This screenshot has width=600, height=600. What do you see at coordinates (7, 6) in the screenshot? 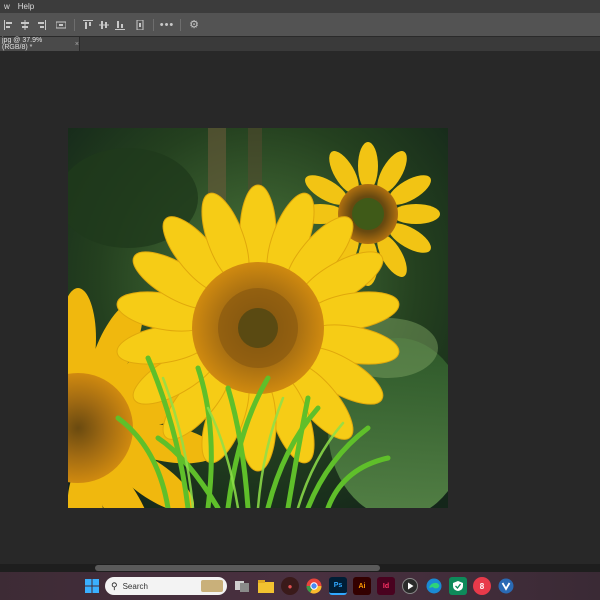
I see `menu-item-window: w` at bounding box center [7, 6].